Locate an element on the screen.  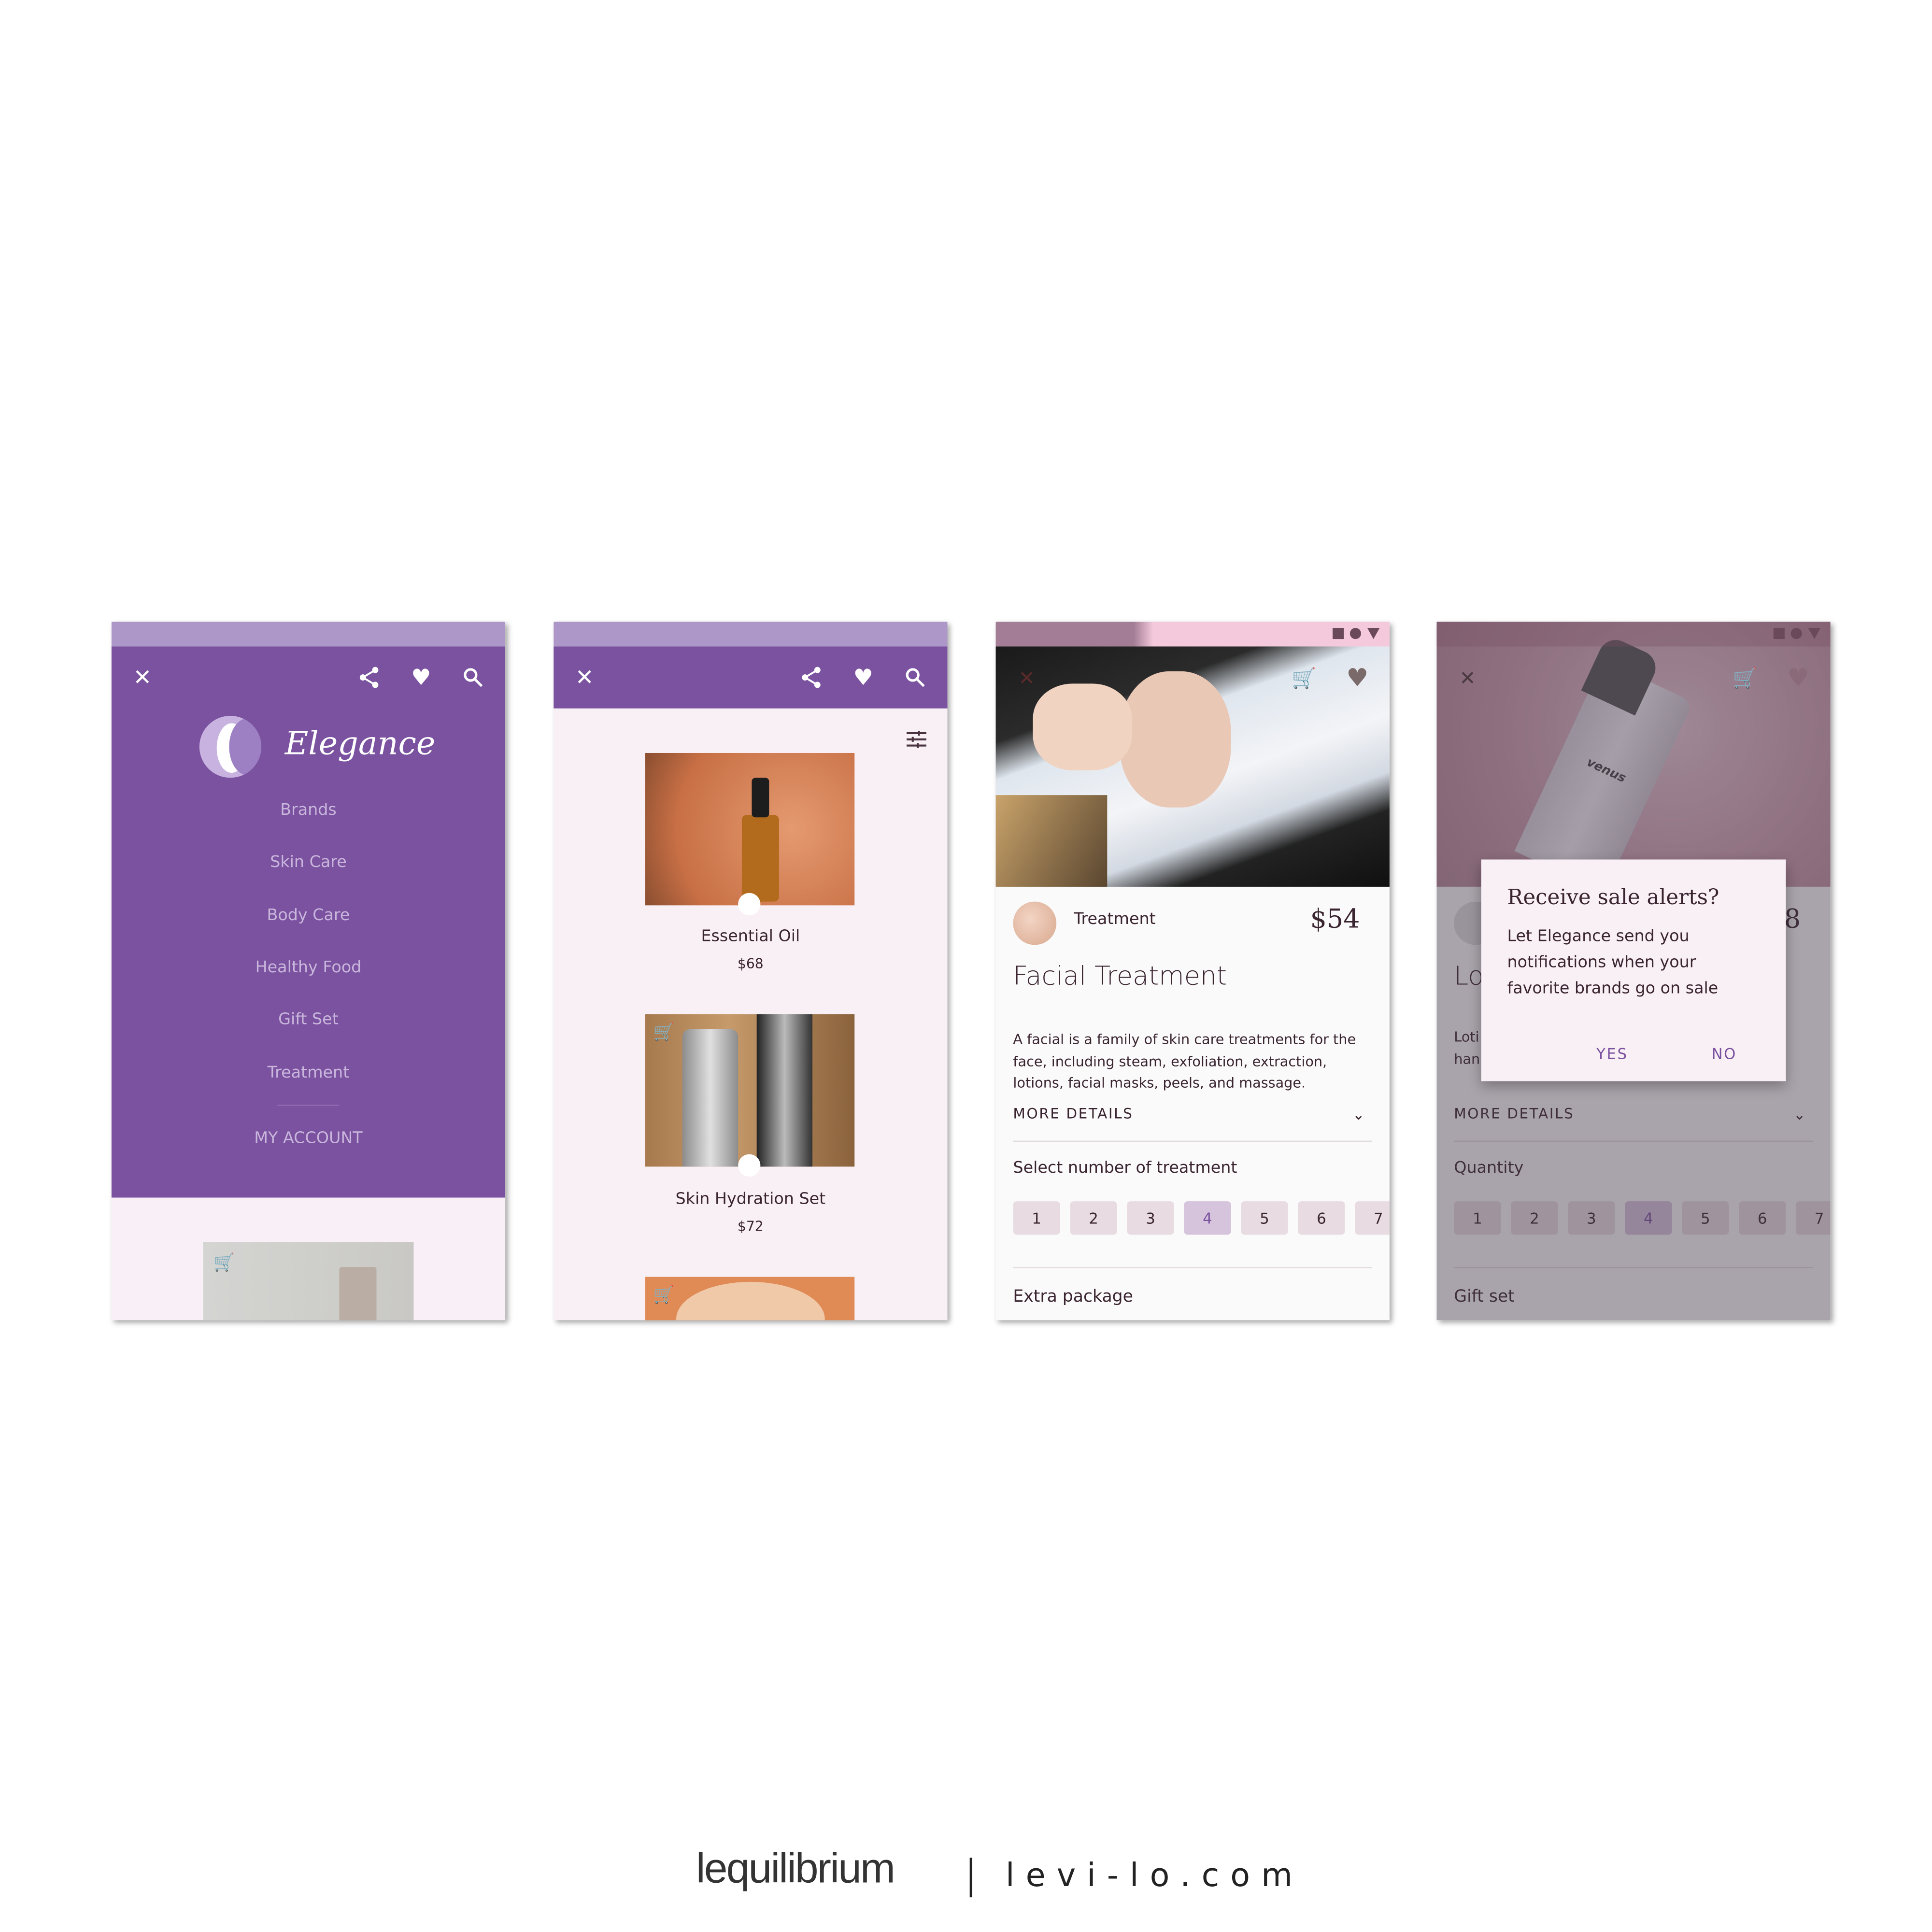
avatar is located at coordinates (1035, 923).